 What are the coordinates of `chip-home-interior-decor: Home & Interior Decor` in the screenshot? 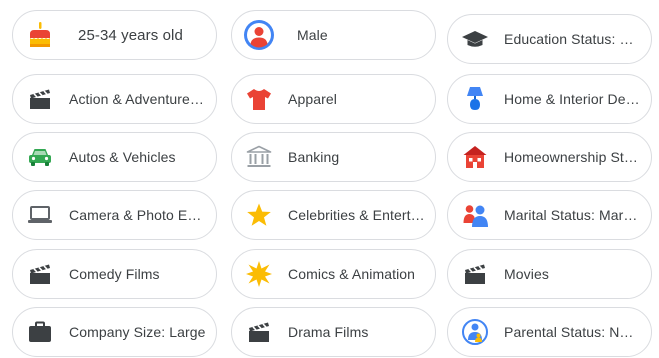 It's located at (549, 99).